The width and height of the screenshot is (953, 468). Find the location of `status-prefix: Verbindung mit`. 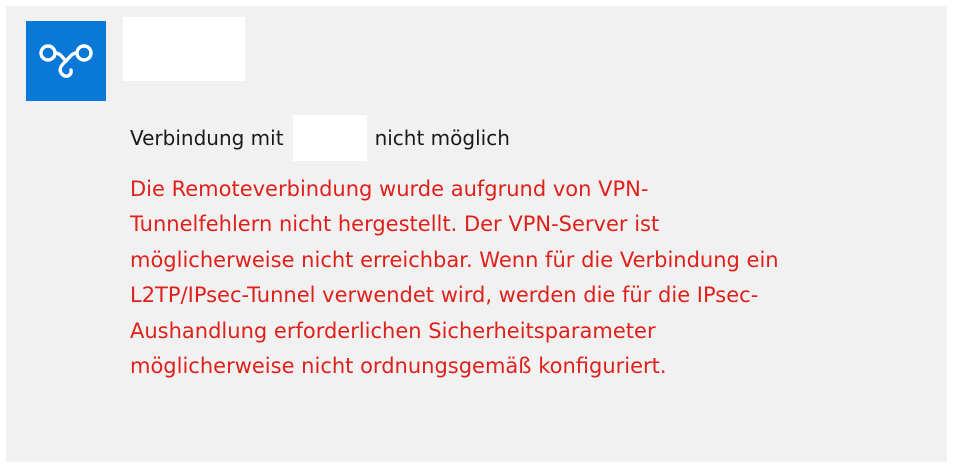

status-prefix: Verbindung mit is located at coordinates (207, 138).